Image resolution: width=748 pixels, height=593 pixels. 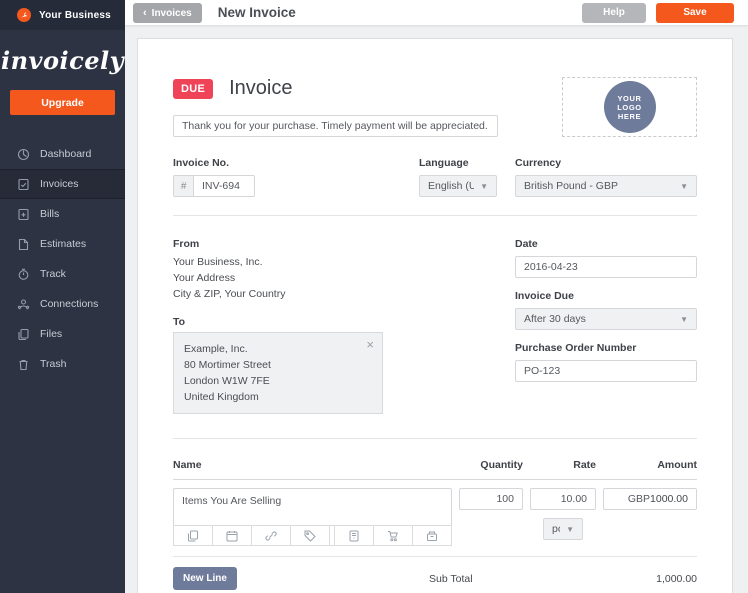 What do you see at coordinates (28, 274) in the screenshot?
I see `track-icon` at bounding box center [28, 274].